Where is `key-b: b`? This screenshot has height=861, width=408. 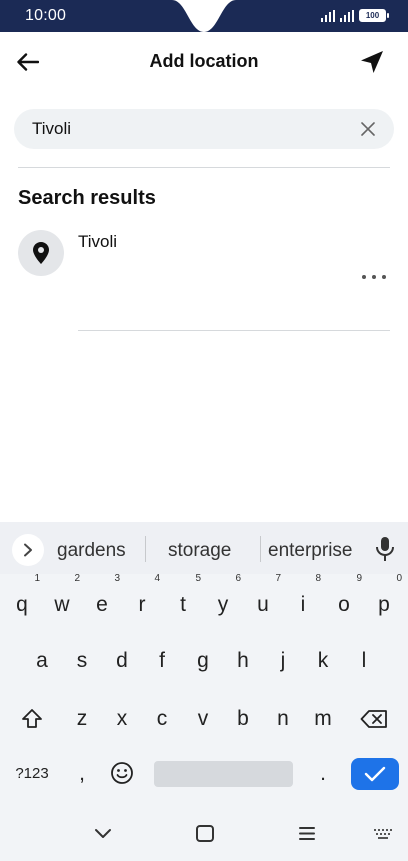
key-b: b is located at coordinates (243, 719).